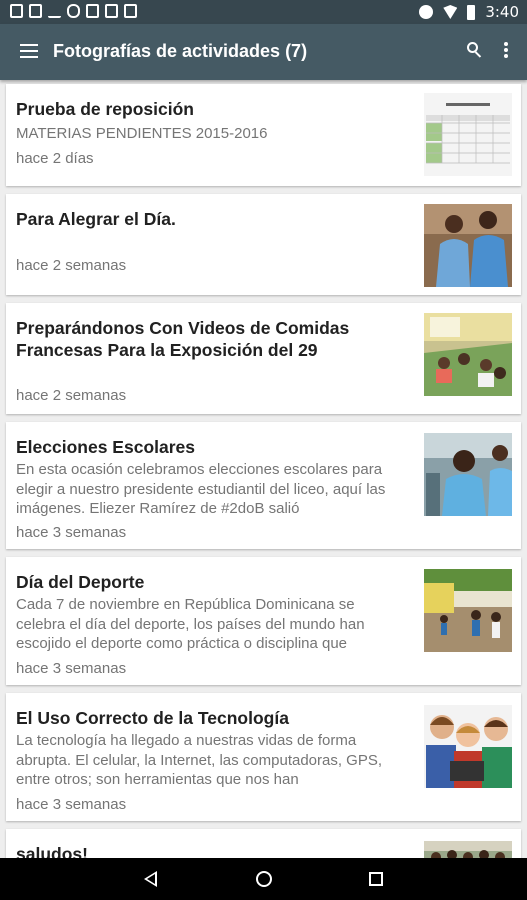 The image size is (527, 900). Describe the element at coordinates (130, 11) in the screenshot. I see `shop-icon` at that location.